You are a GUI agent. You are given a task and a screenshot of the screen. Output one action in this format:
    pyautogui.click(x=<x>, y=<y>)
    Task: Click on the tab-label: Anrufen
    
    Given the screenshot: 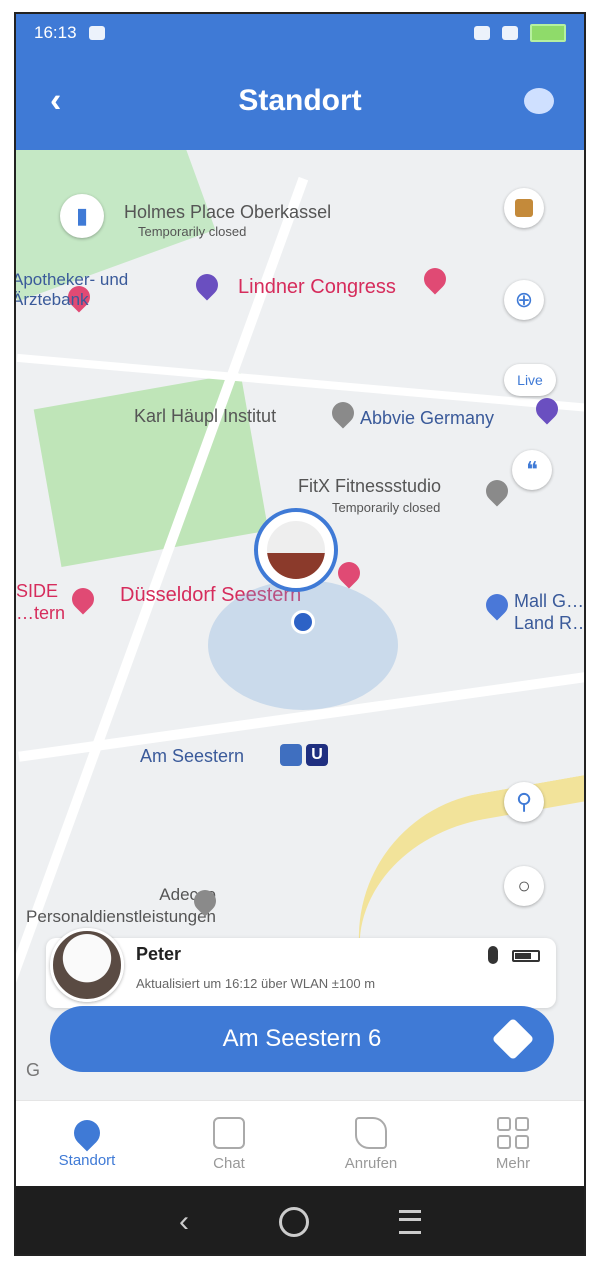 What is the action you would take?
    pyautogui.click(x=371, y=1163)
    